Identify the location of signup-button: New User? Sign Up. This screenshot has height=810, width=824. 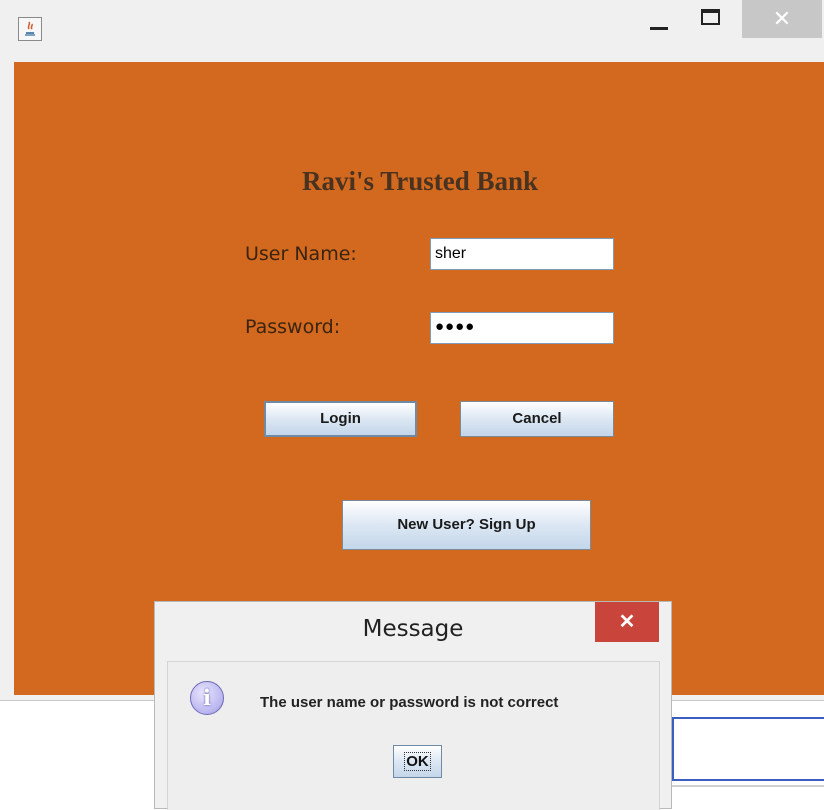
(466, 525).